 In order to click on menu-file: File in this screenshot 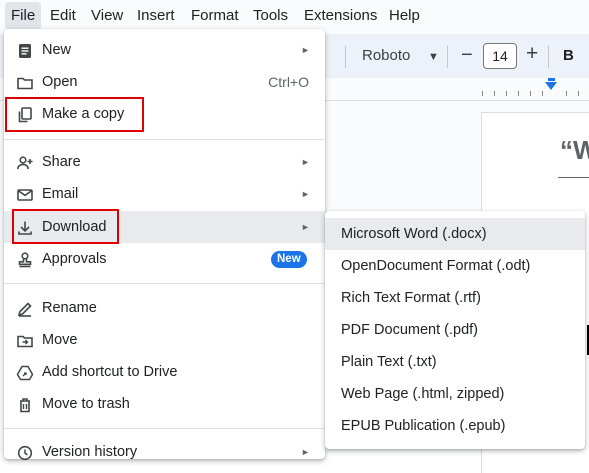, I will do `click(23, 16)`.